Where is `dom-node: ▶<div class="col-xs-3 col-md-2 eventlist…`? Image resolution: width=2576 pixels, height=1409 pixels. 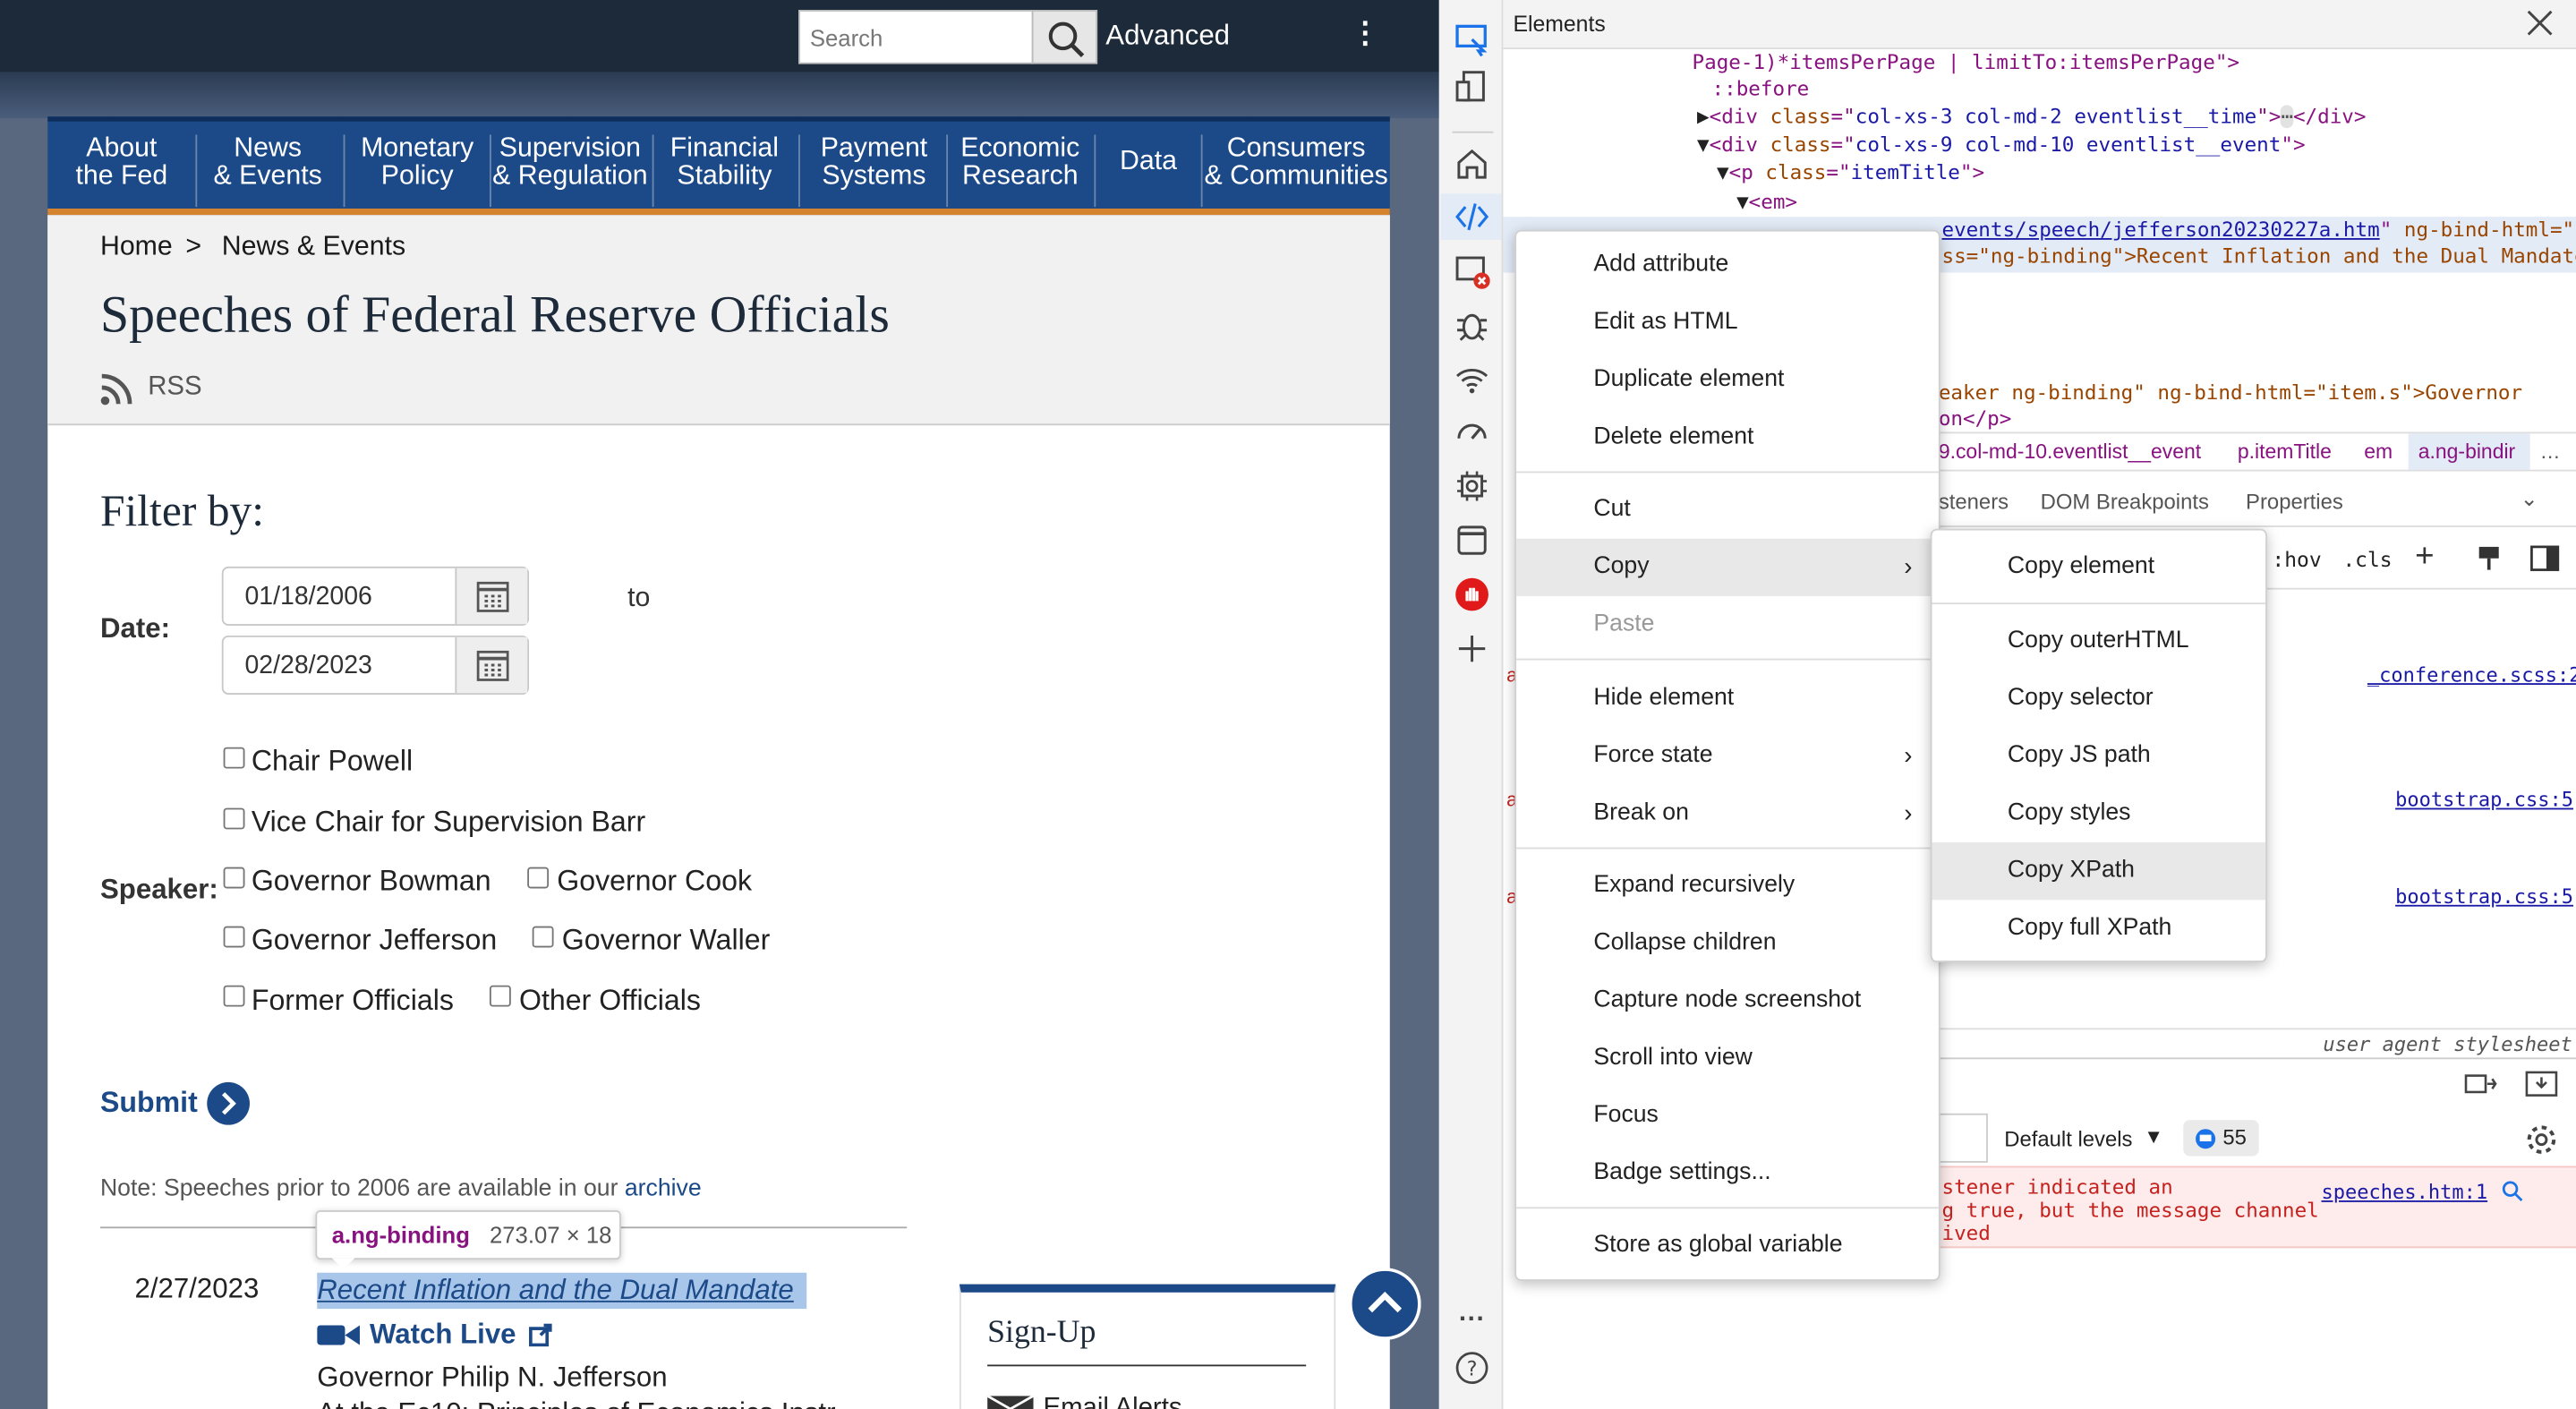
dom-node: ▶<div class="col-xs-3 col-md-2 eventlist… is located at coordinates (2031, 117).